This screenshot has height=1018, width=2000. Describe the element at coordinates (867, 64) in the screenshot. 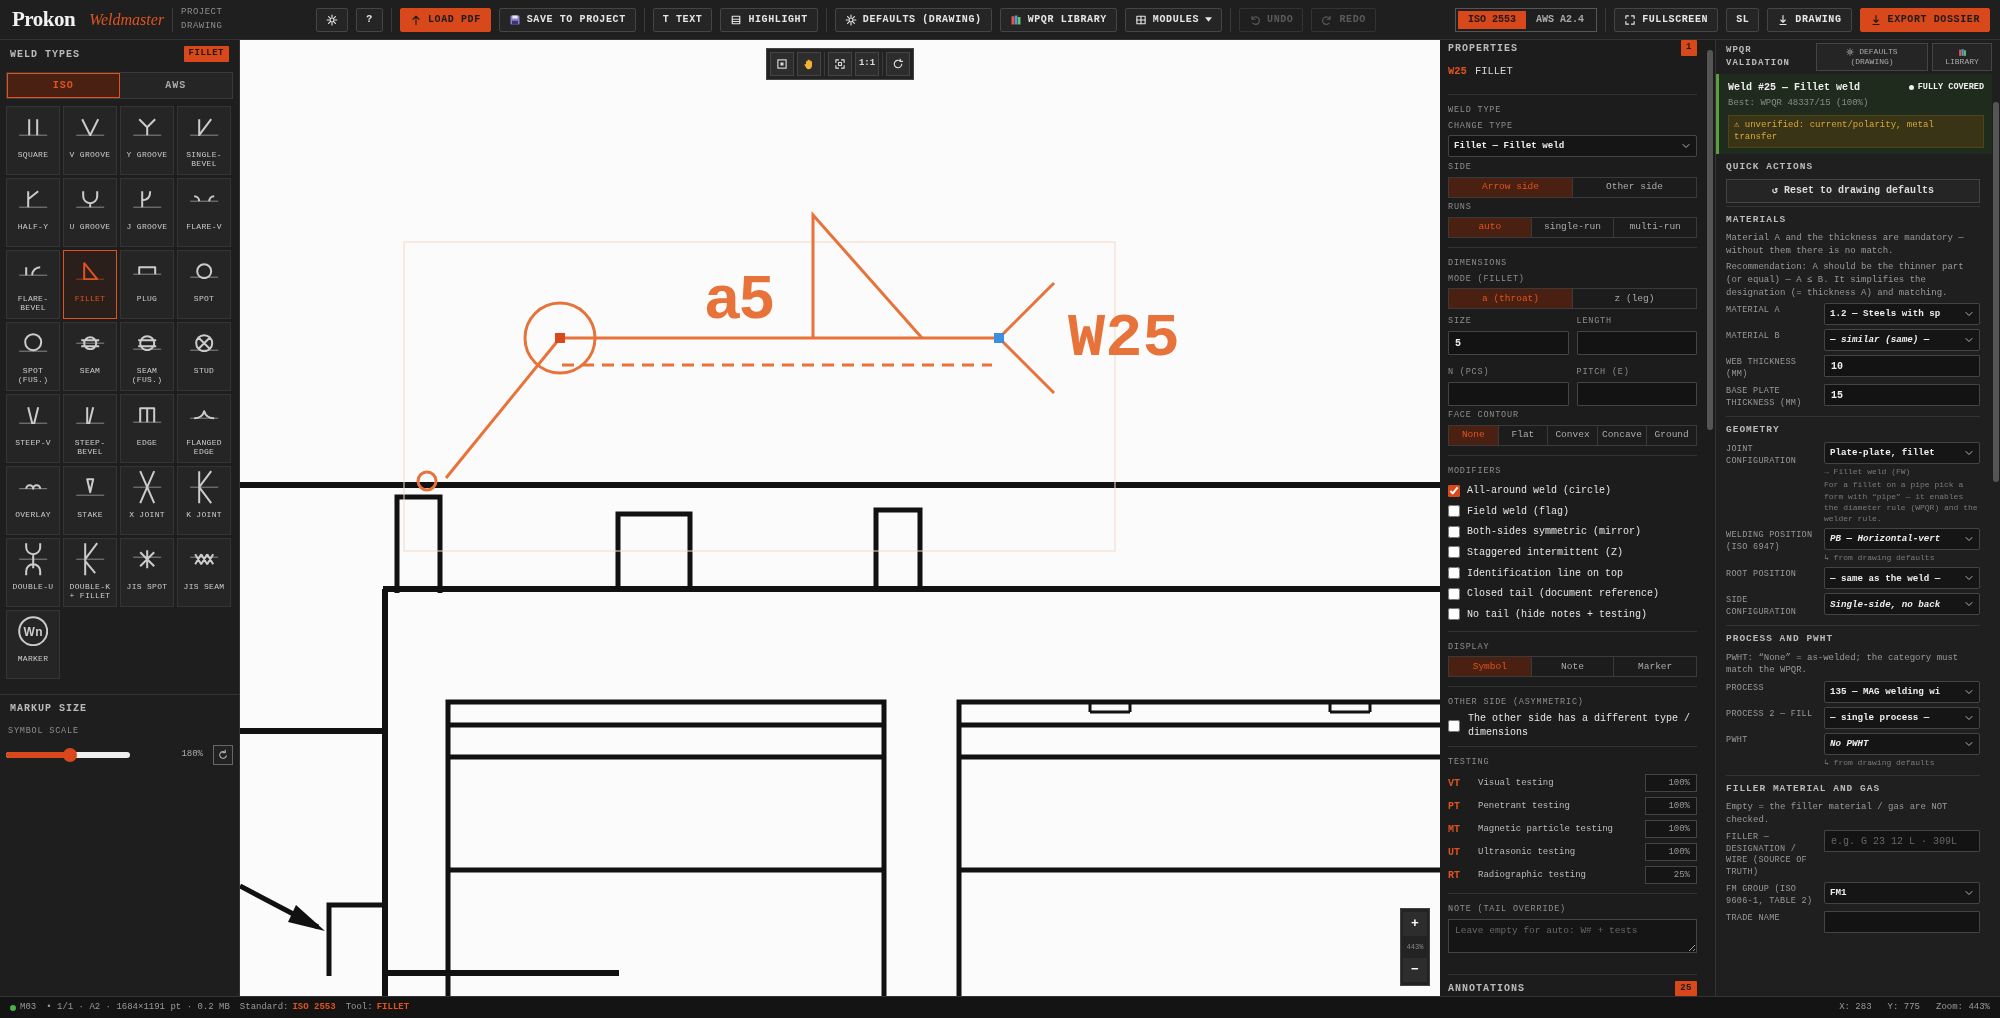

I see `actual-size-button: 1:1` at that location.